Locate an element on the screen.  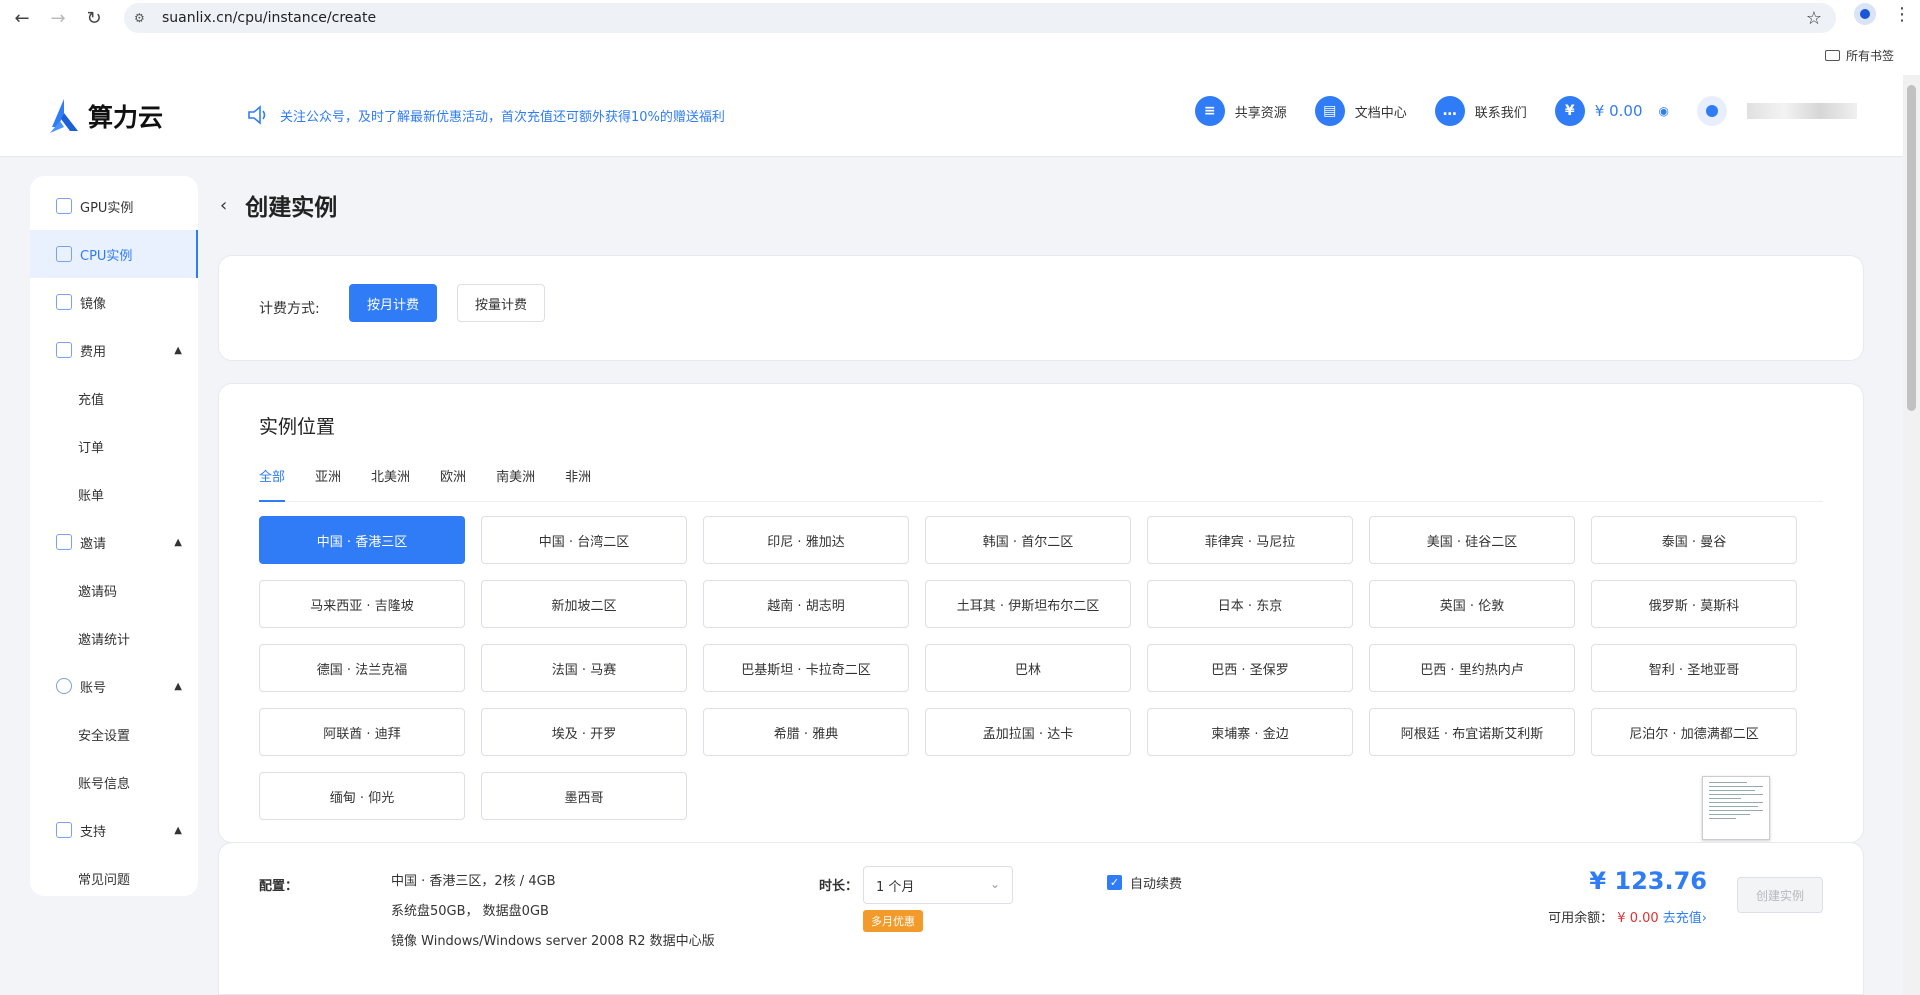
back-icon: ← is located at coordinates (22, 19).